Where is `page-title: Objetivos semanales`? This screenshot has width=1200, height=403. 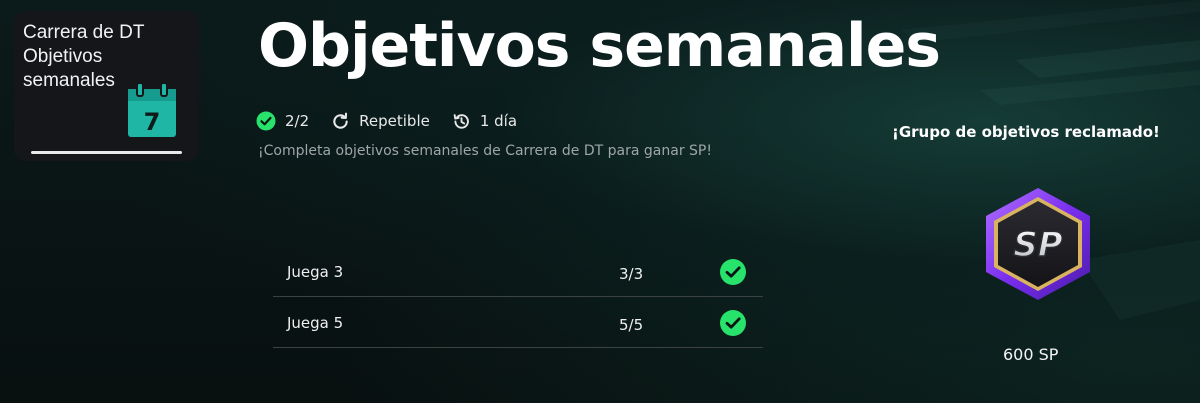
page-title: Objetivos semanales is located at coordinates (599, 46).